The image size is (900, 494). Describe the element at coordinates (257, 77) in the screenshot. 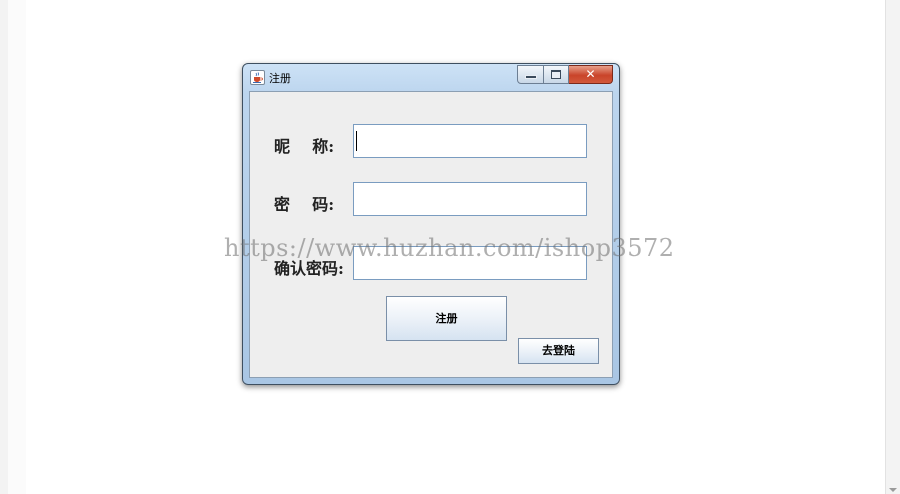

I see `java-cup-icon` at that location.